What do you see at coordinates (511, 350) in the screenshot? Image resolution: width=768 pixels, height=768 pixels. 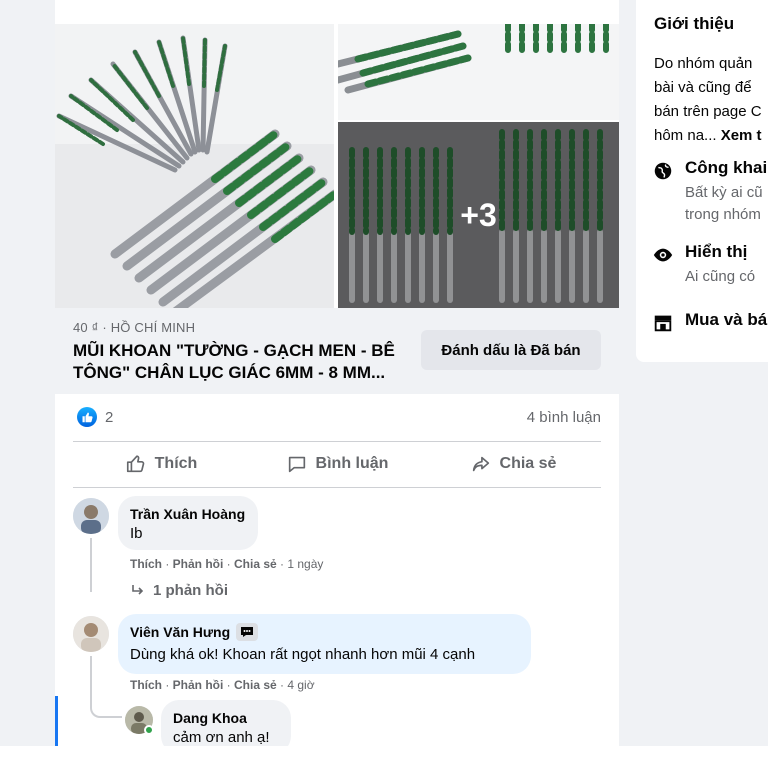 I see `mark-as-sold-button: Đánh dấu là Đã bán` at bounding box center [511, 350].